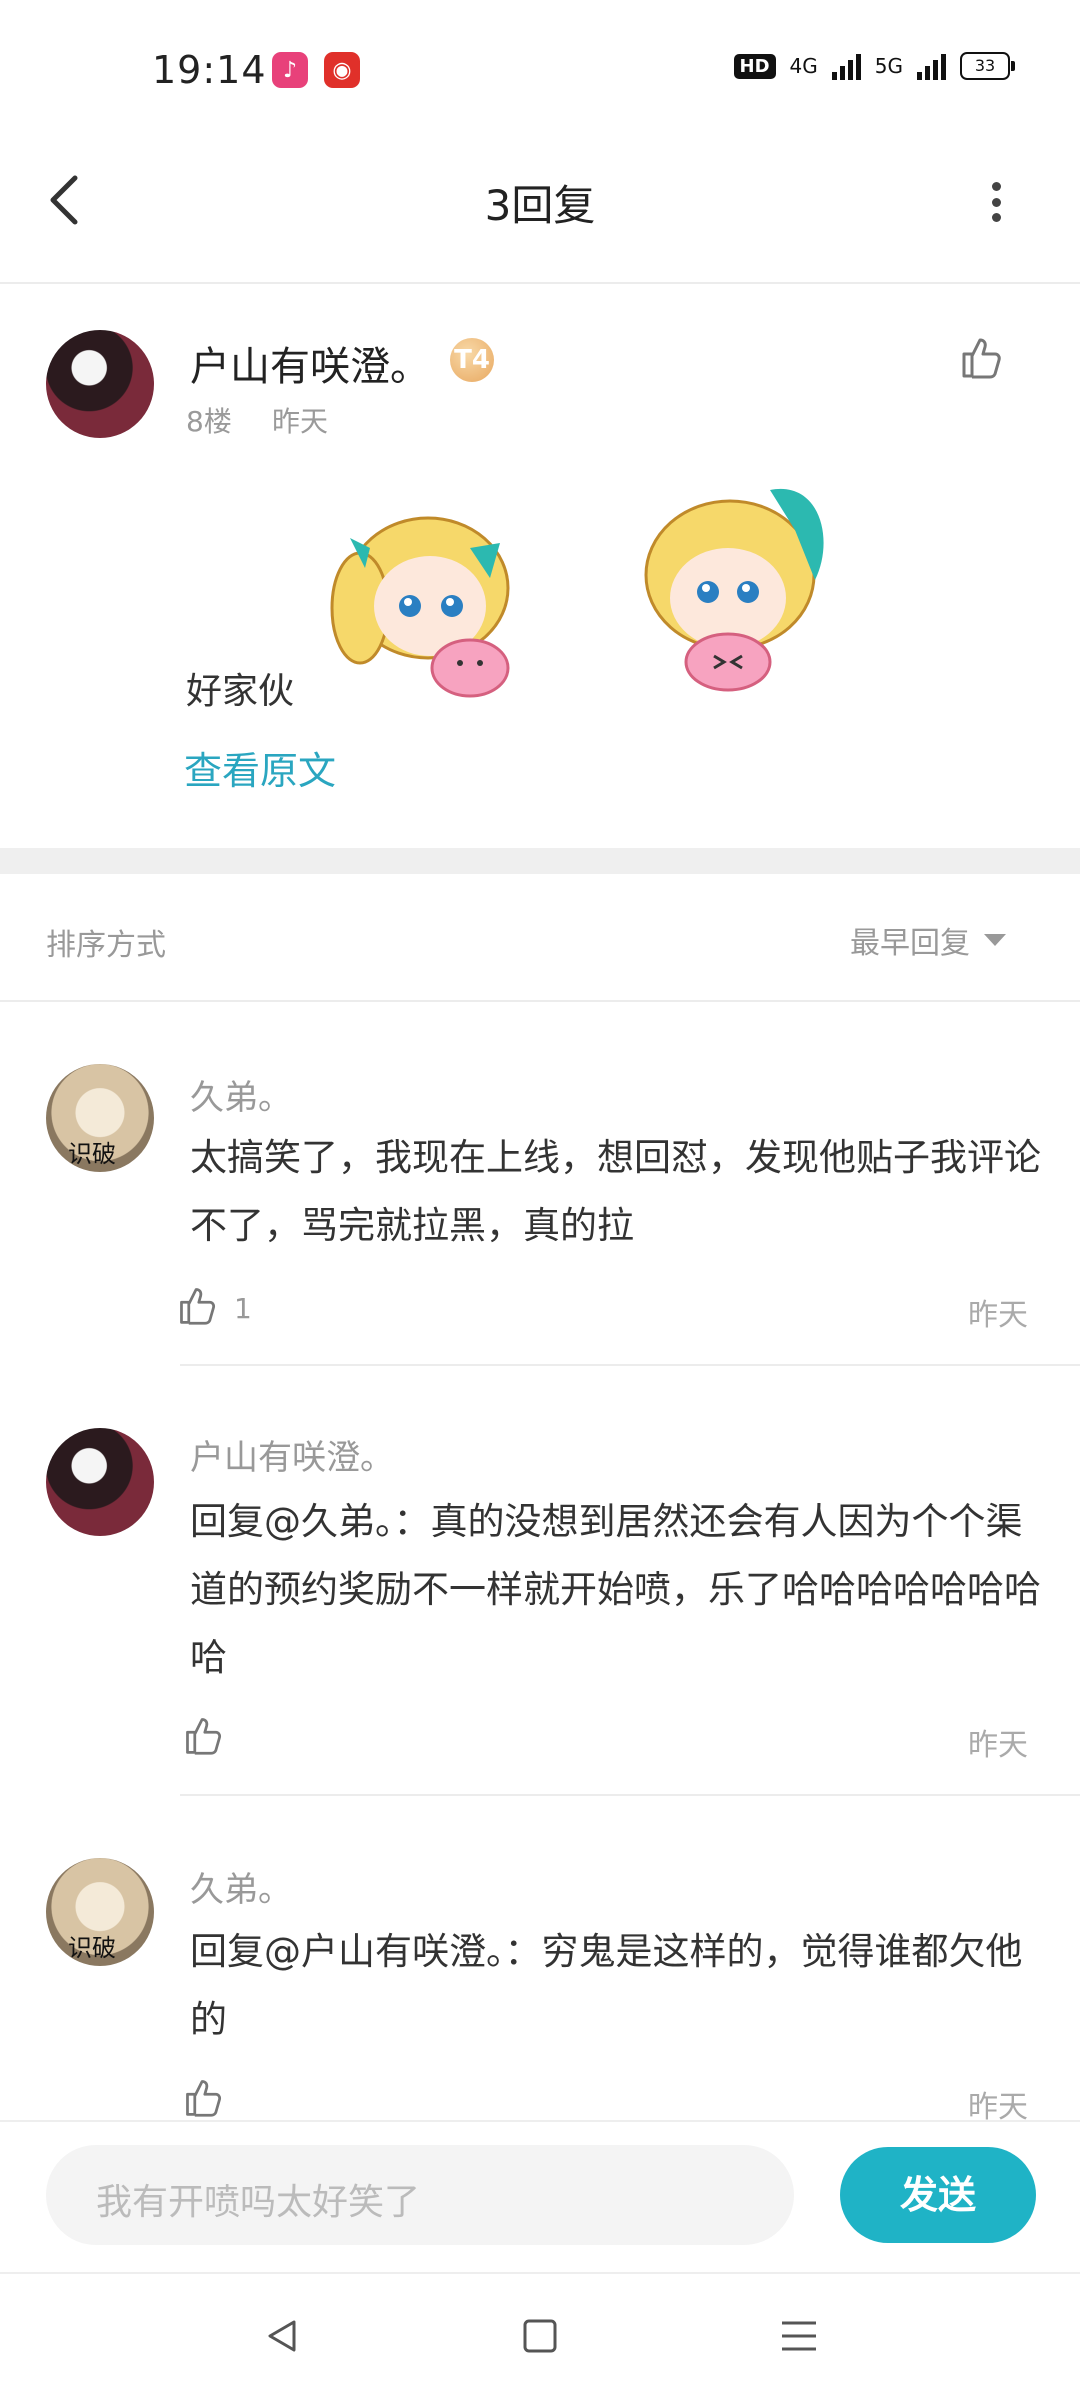 This screenshot has height=2402, width=1080. I want to click on view-original-link: 查看原文, so click(260, 767).